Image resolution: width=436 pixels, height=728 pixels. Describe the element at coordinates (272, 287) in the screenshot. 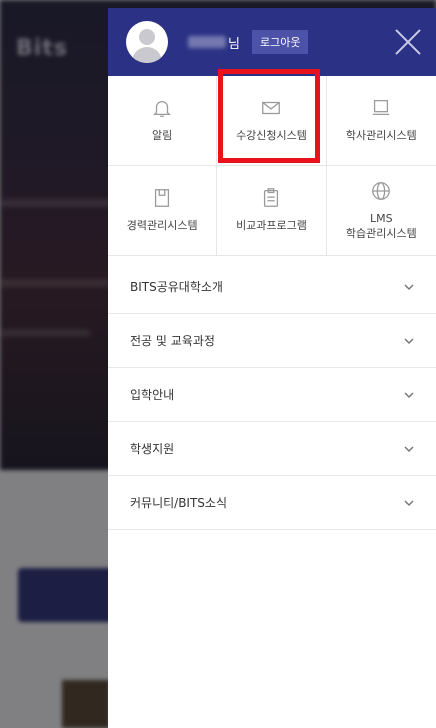

I see `menu-item-about: BITS공유대학소개` at that location.